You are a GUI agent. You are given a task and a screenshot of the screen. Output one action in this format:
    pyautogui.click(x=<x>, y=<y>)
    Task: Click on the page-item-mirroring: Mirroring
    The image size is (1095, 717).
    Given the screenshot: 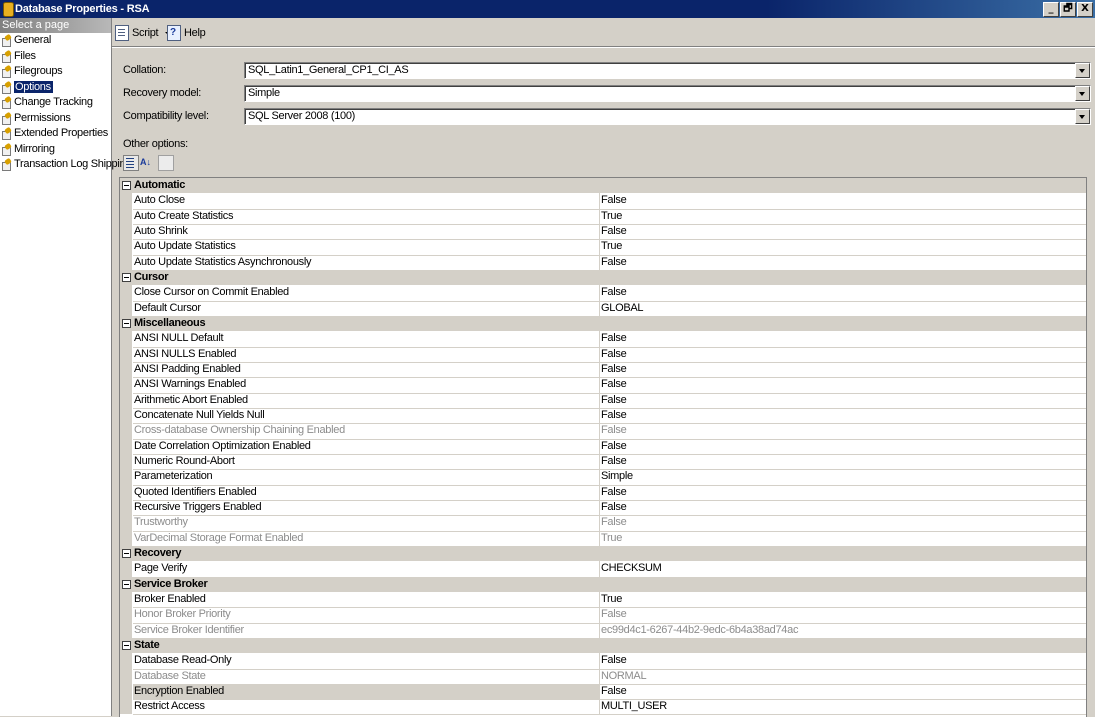 What is the action you would take?
    pyautogui.click(x=55, y=150)
    